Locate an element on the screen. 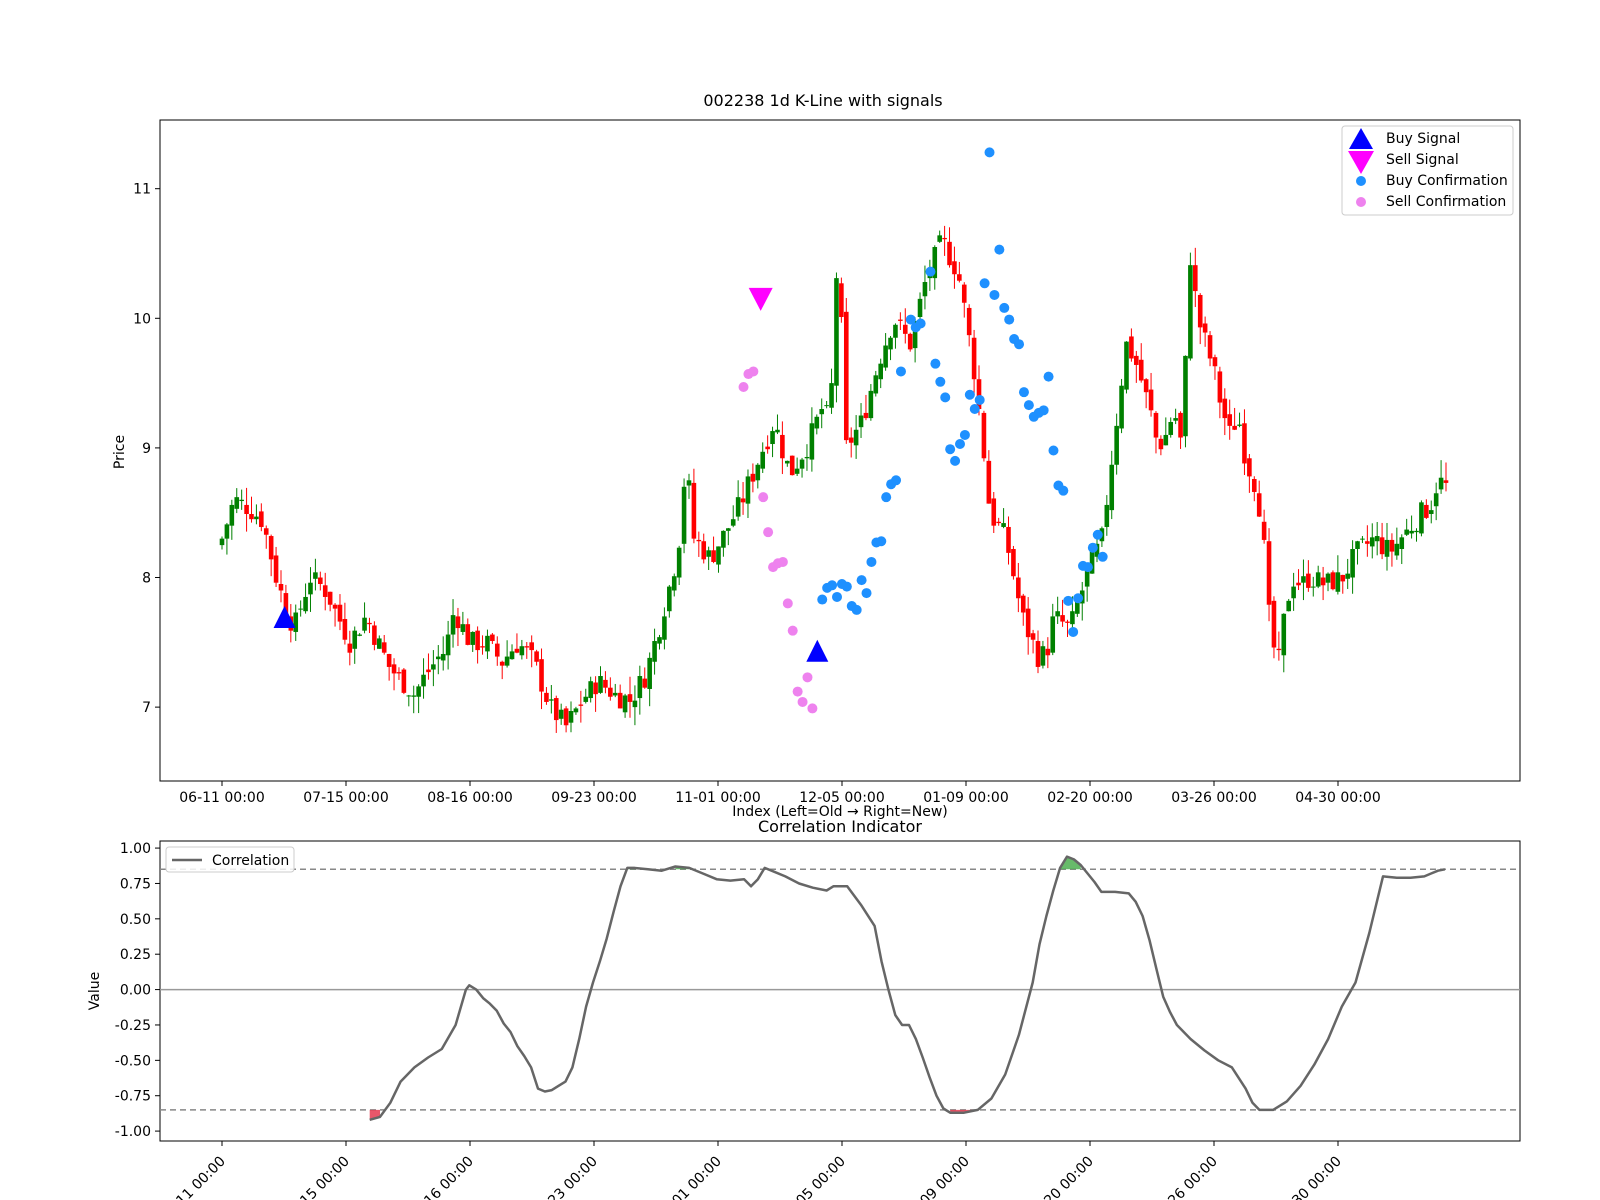 This screenshot has height=1200, width=1600. kline-y-tick-label: 9 is located at coordinates (146, 449).